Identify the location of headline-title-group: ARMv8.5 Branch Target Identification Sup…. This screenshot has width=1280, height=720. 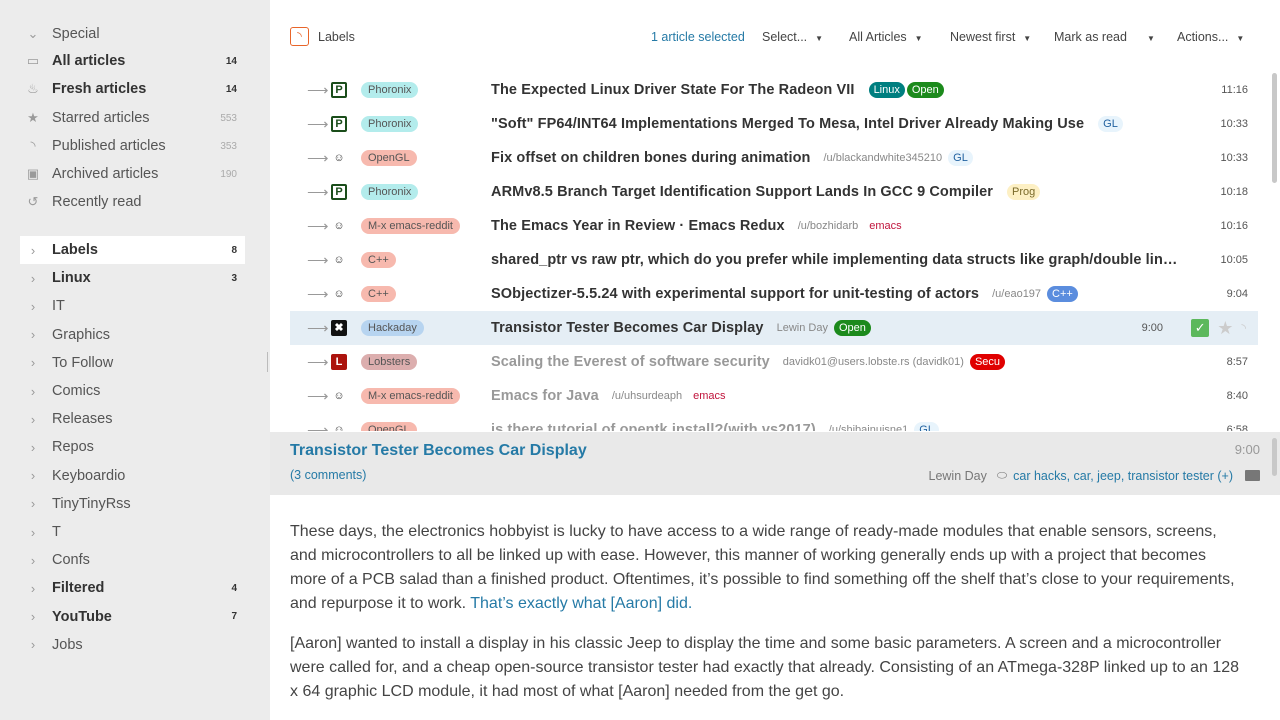
(766, 192).